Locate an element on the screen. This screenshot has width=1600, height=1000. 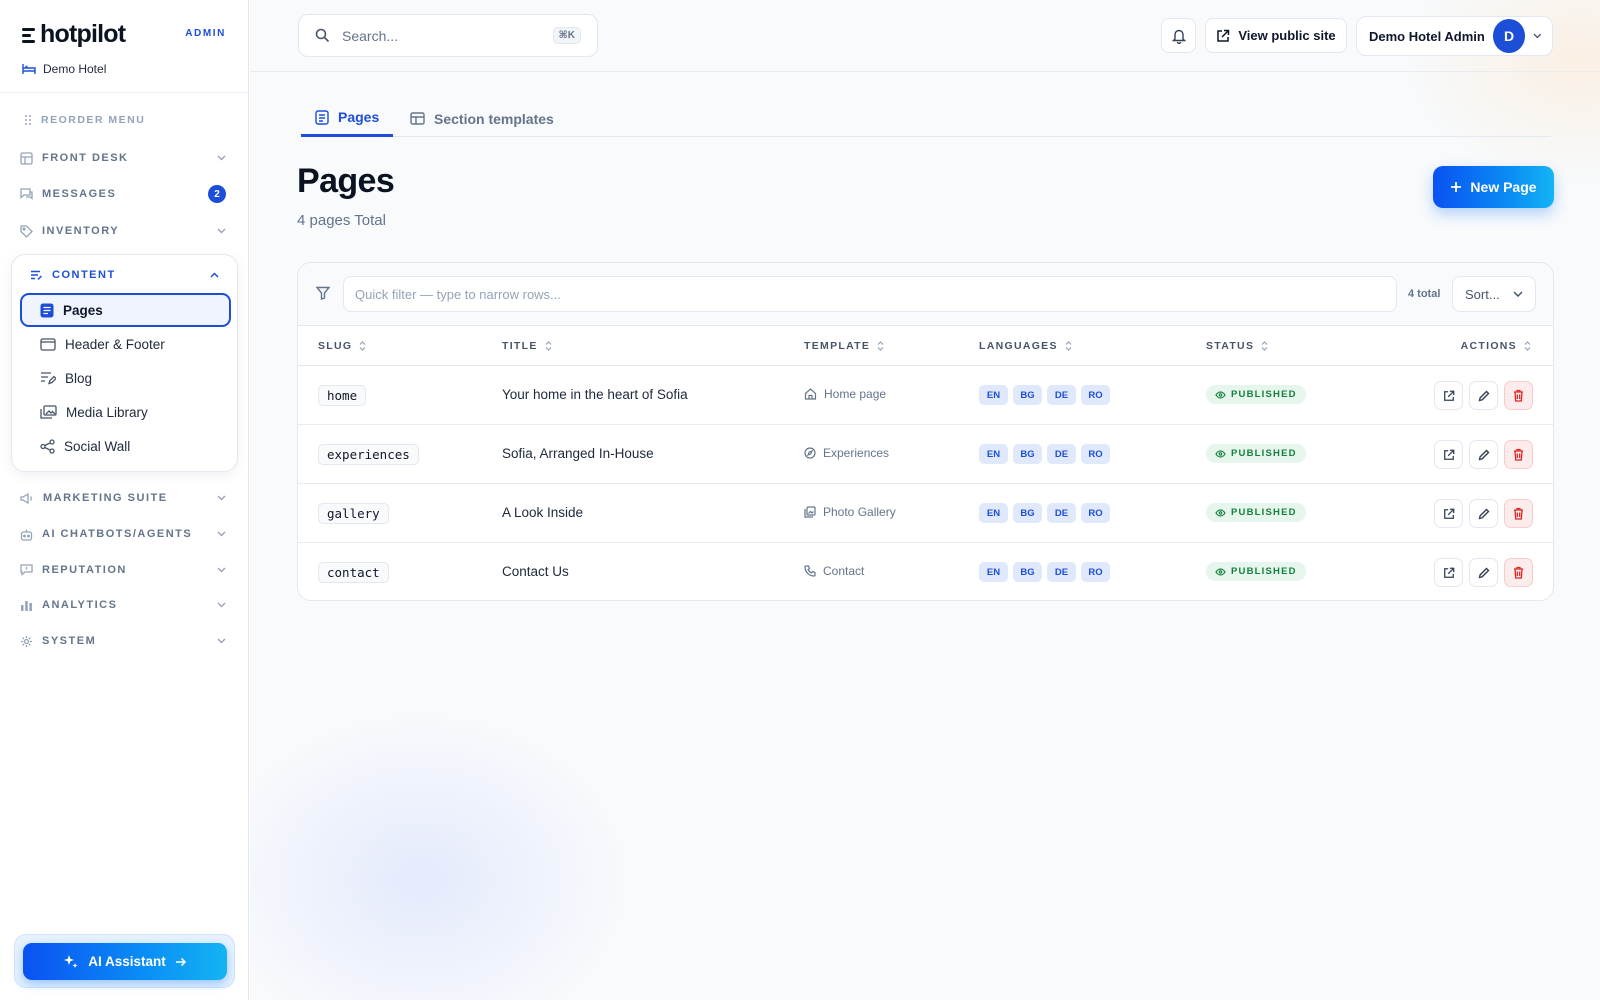
column-header-status: STATUS is located at coordinates (1237, 346).